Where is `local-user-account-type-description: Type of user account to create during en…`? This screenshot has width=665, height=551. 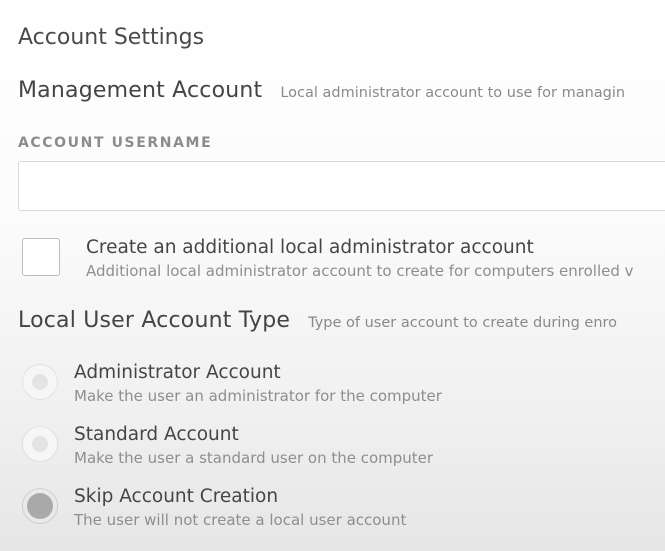 local-user-account-type-description: Type of user account to create during en… is located at coordinates (463, 323).